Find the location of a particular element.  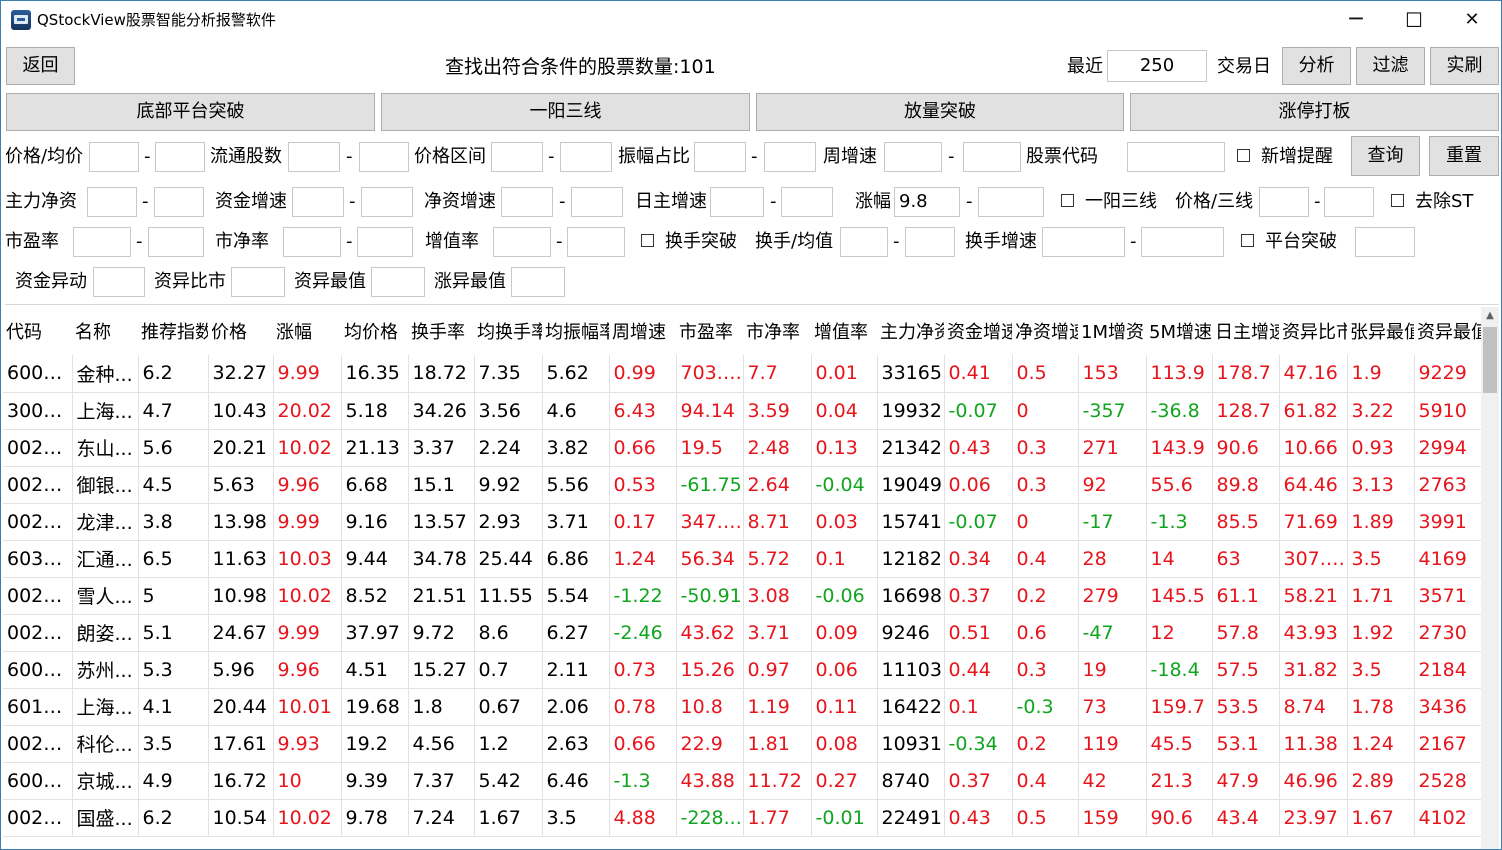

column-header: 推荐指数 is located at coordinates (173, 331).